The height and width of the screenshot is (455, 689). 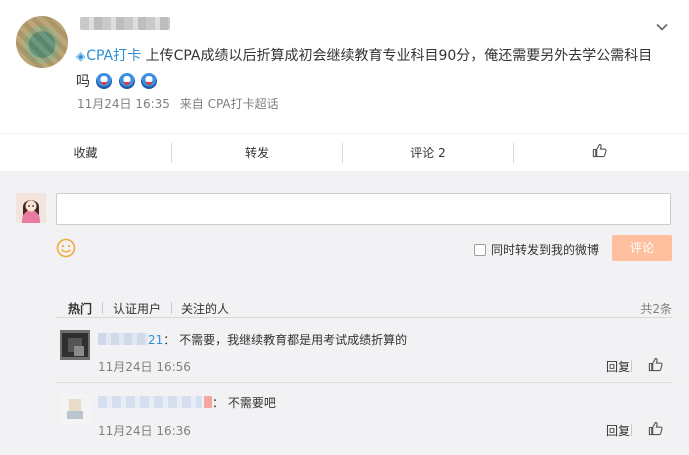 I want to click on comment-divider, so click(x=364, y=382).